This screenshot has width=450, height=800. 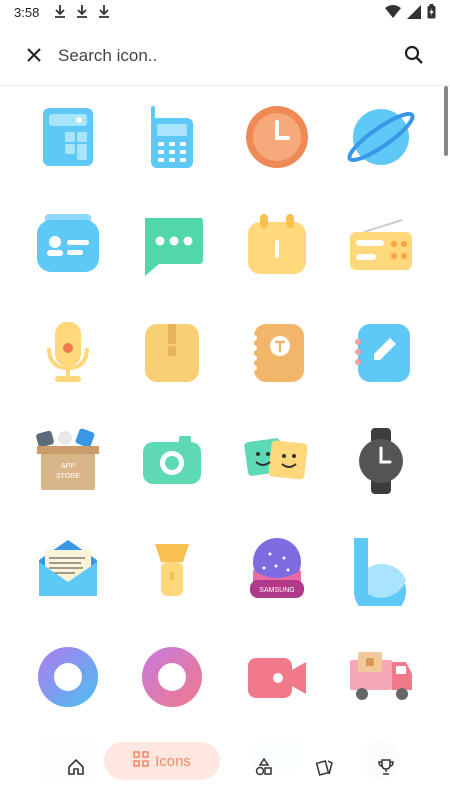 I want to click on delivery-truck-icon, so click(x=381, y=677).